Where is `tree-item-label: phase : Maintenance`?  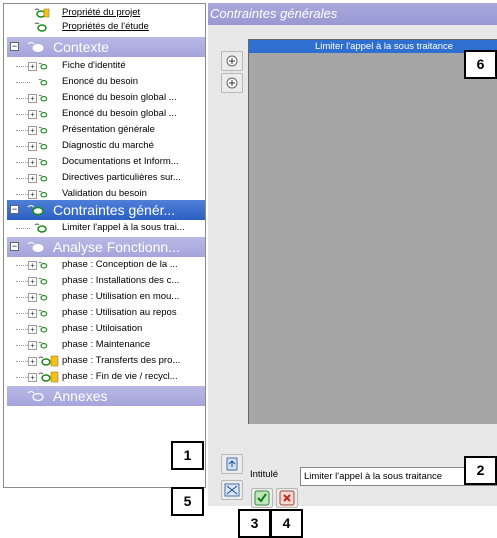
tree-item-label: phase : Maintenance is located at coordinates (106, 344).